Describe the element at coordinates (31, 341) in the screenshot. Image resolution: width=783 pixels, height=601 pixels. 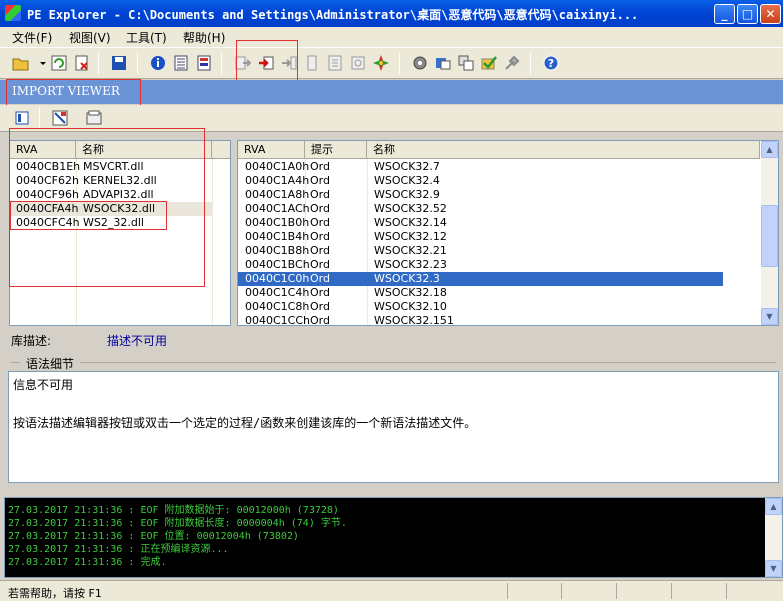
I see `library-description-label: 库描述:` at that location.